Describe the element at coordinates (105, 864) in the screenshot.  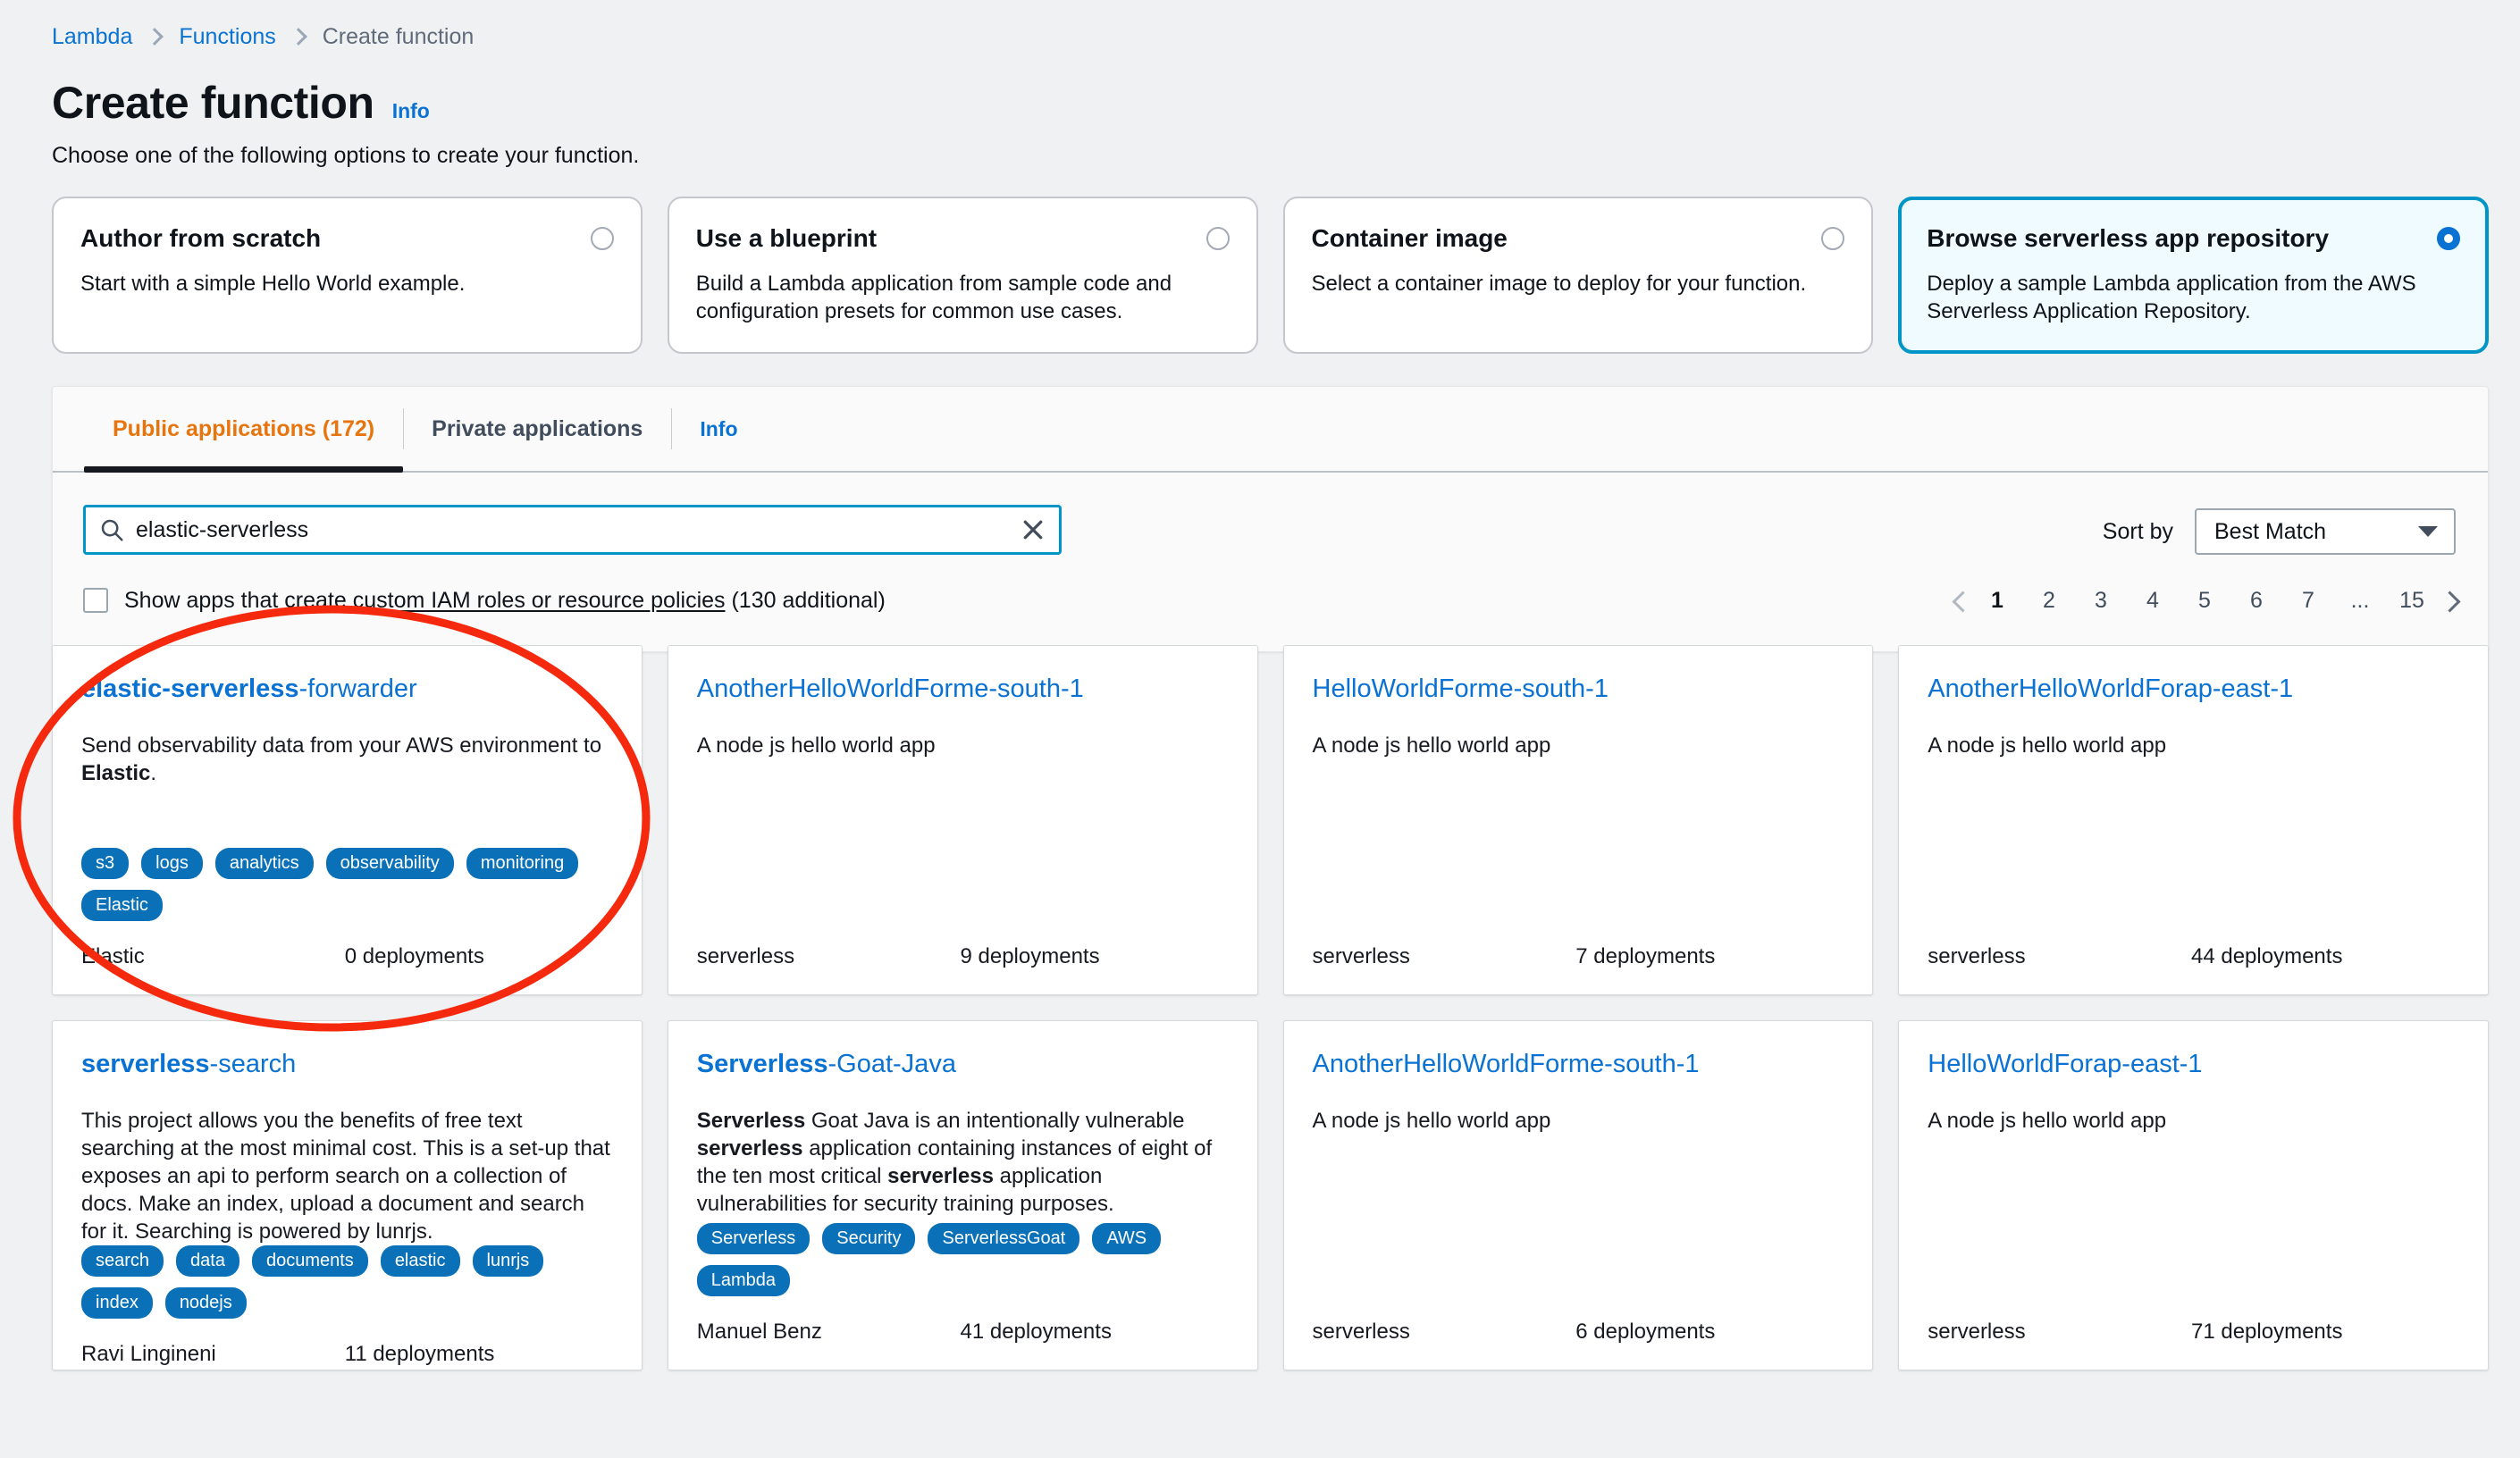
I see `application-tag: s3` at that location.